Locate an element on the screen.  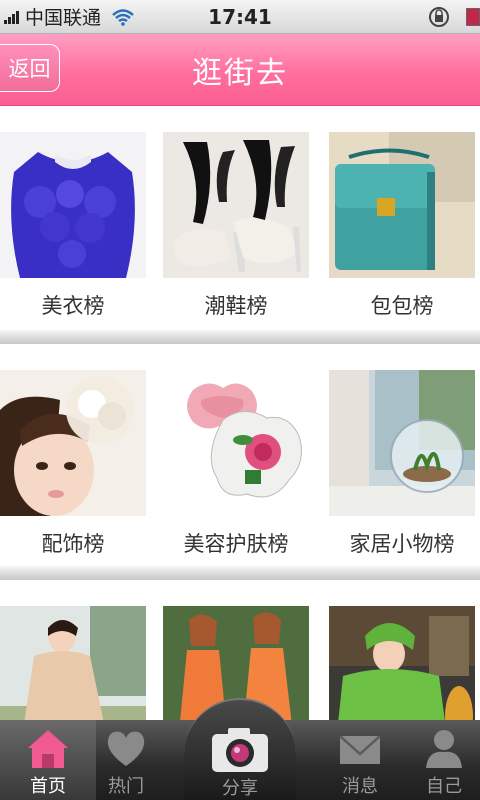
flower-tin-balm-photo is located at coordinates (236, 443).